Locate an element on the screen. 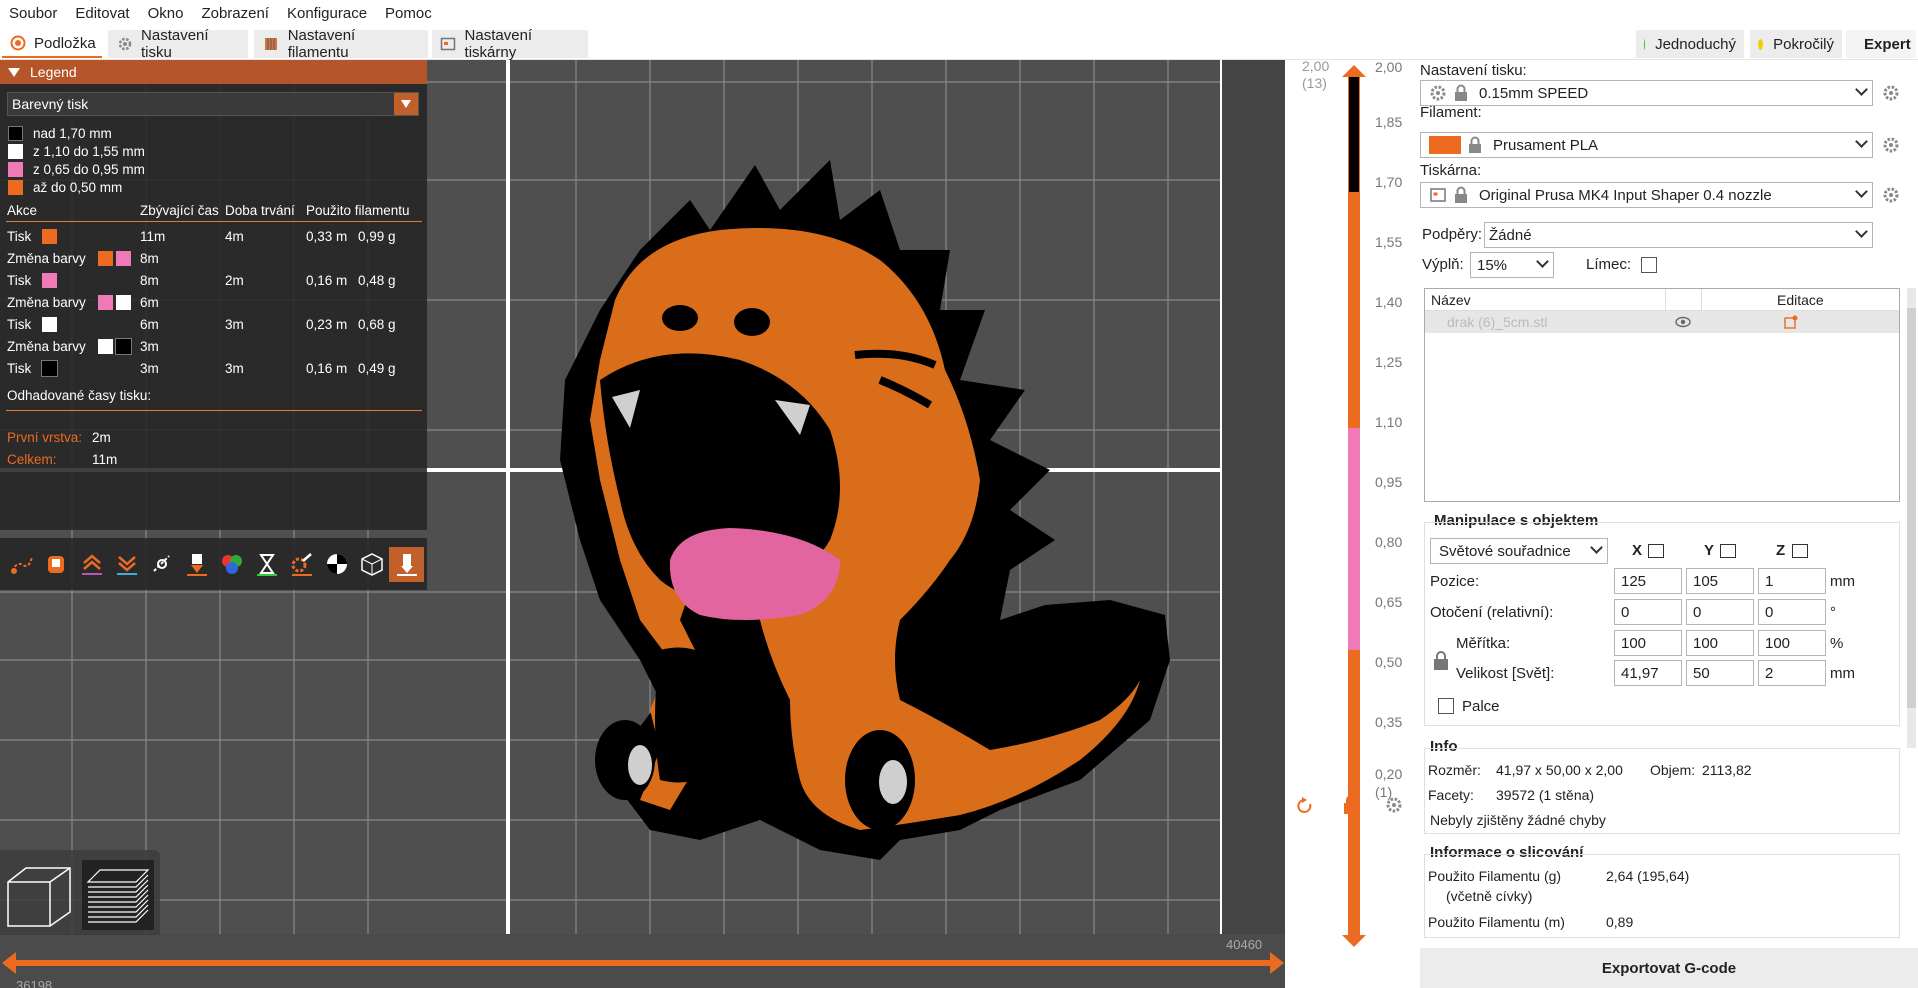 This screenshot has width=1918, height=988. legend-header: Legend is located at coordinates (213, 72).